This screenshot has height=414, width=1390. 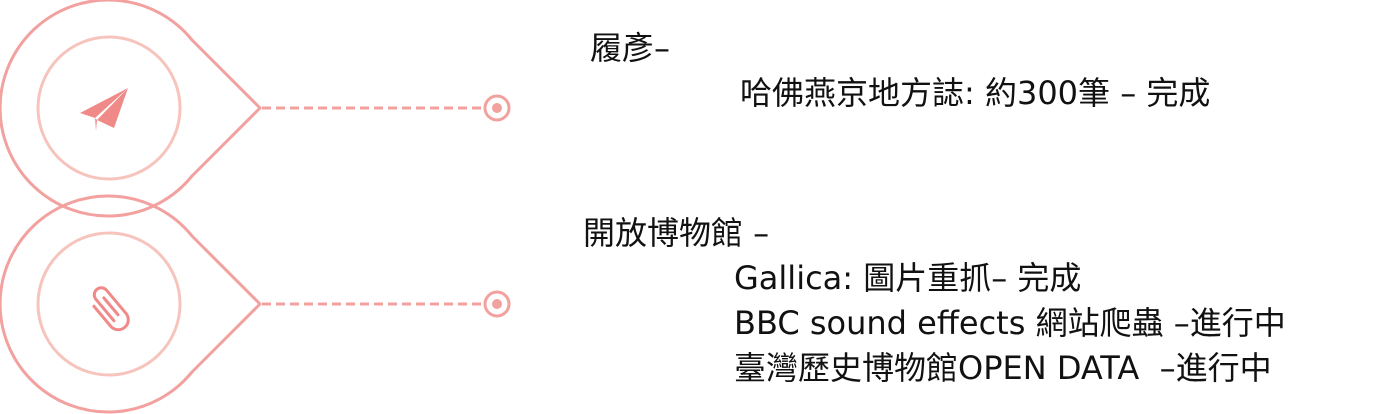 What do you see at coordinates (1010, 323) in the screenshot?
I see `section-2-item: BBC sound effects 網站爬蟲 –進行中` at bounding box center [1010, 323].